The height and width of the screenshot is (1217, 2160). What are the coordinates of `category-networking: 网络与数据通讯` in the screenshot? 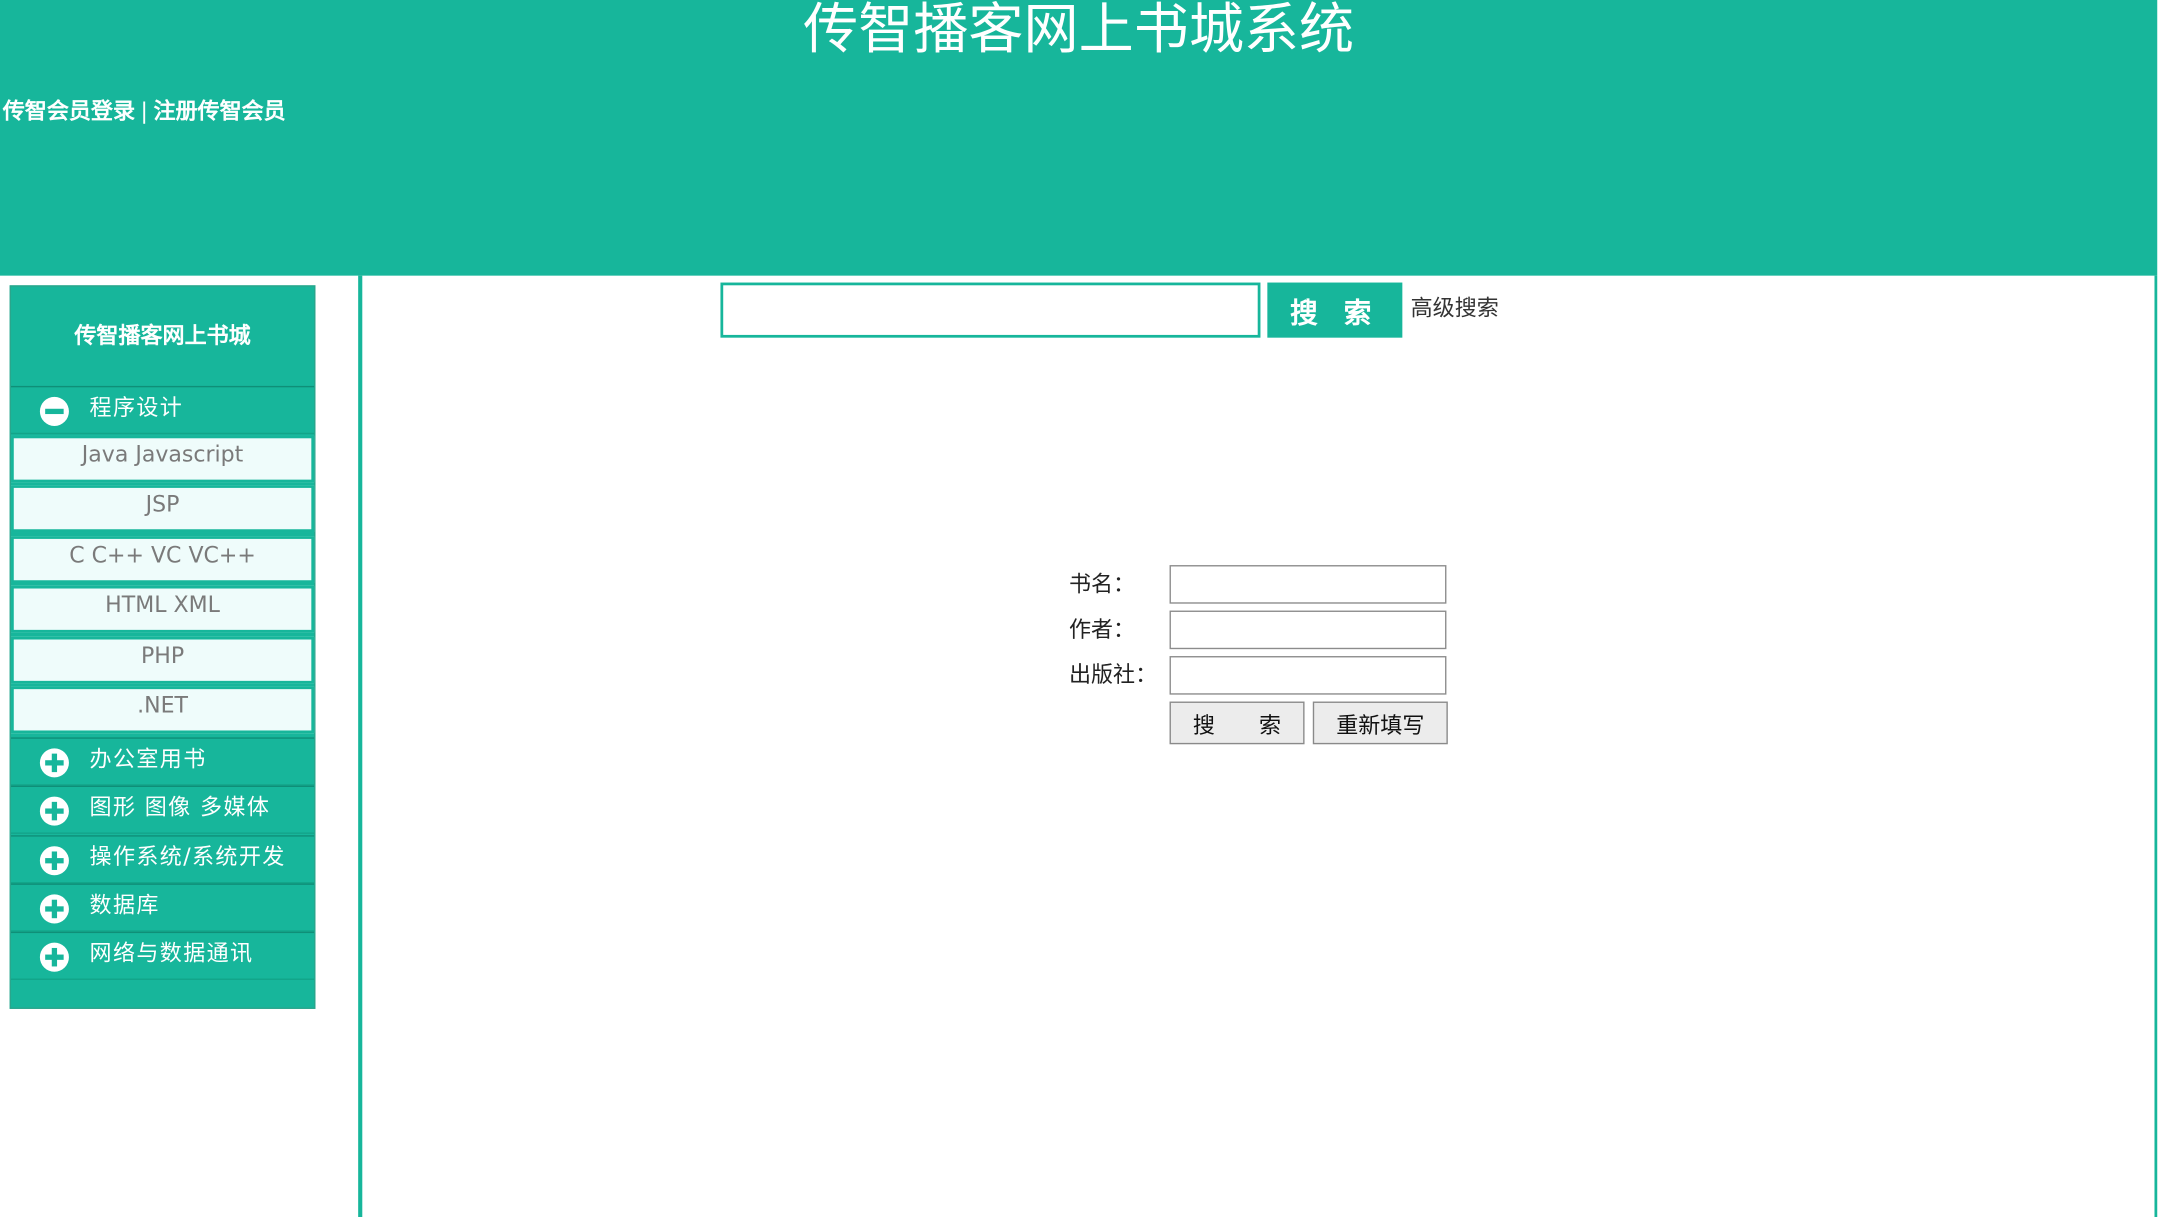 It's located at (163, 955).